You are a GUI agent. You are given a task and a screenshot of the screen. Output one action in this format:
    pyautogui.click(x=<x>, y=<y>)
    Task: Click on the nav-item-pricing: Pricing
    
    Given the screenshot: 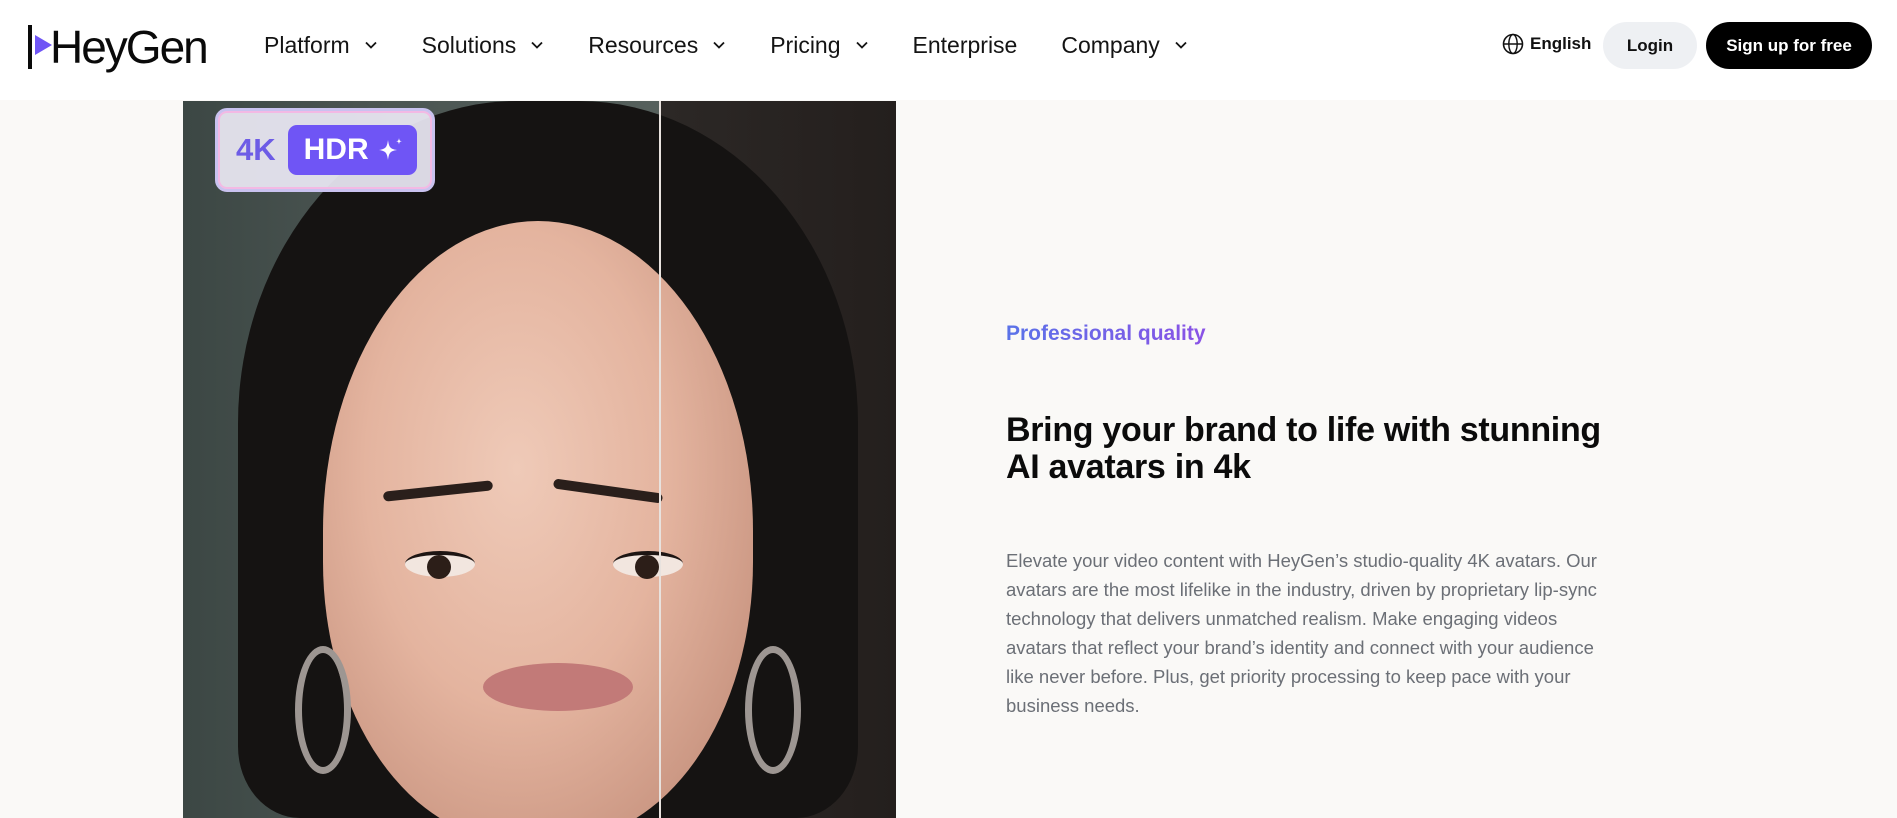 What is the action you would take?
    pyautogui.click(x=819, y=45)
    